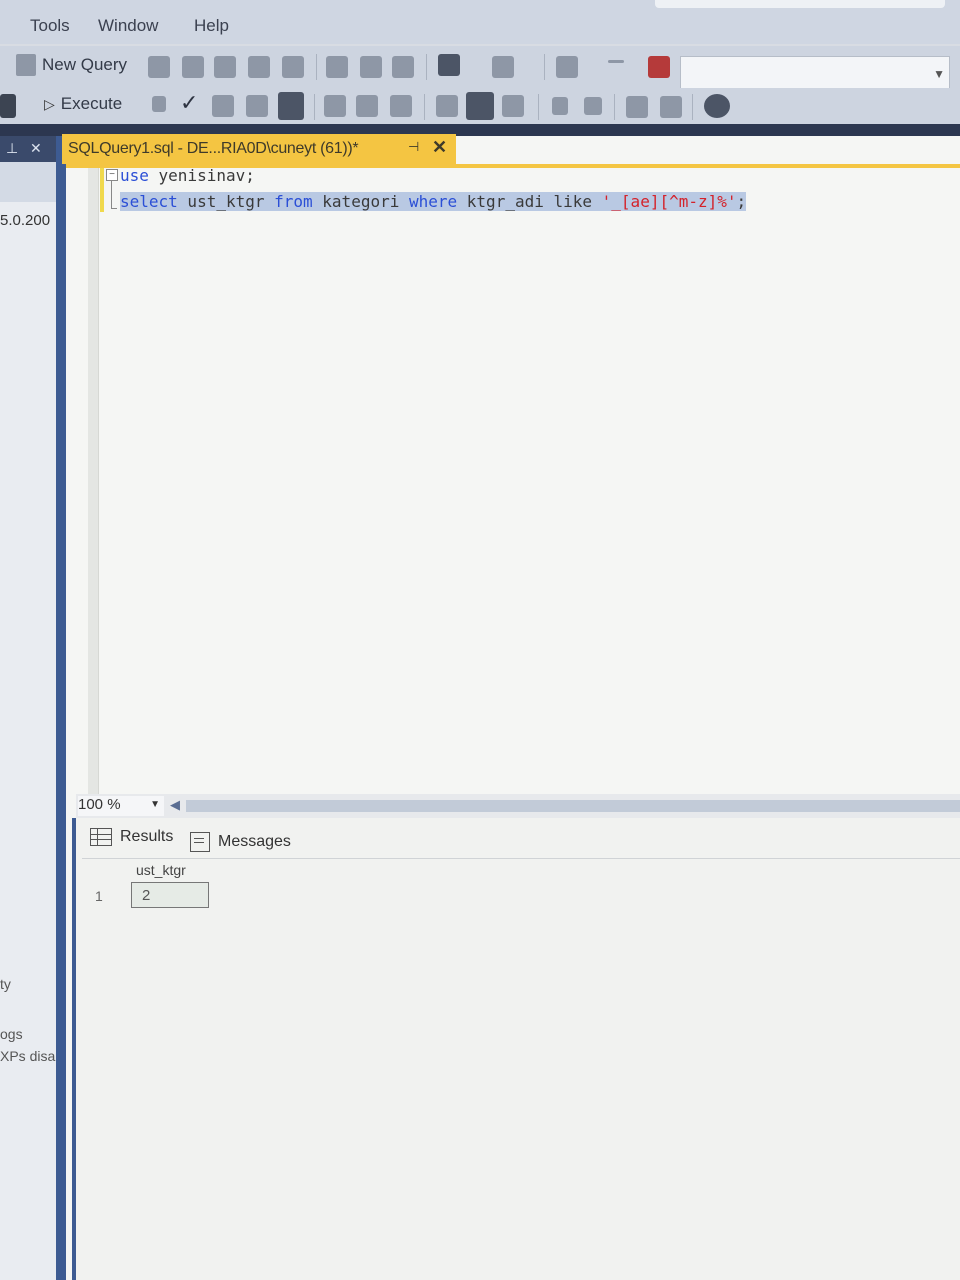  I want to click on object-explorer-toolbar, so click(28, 182).